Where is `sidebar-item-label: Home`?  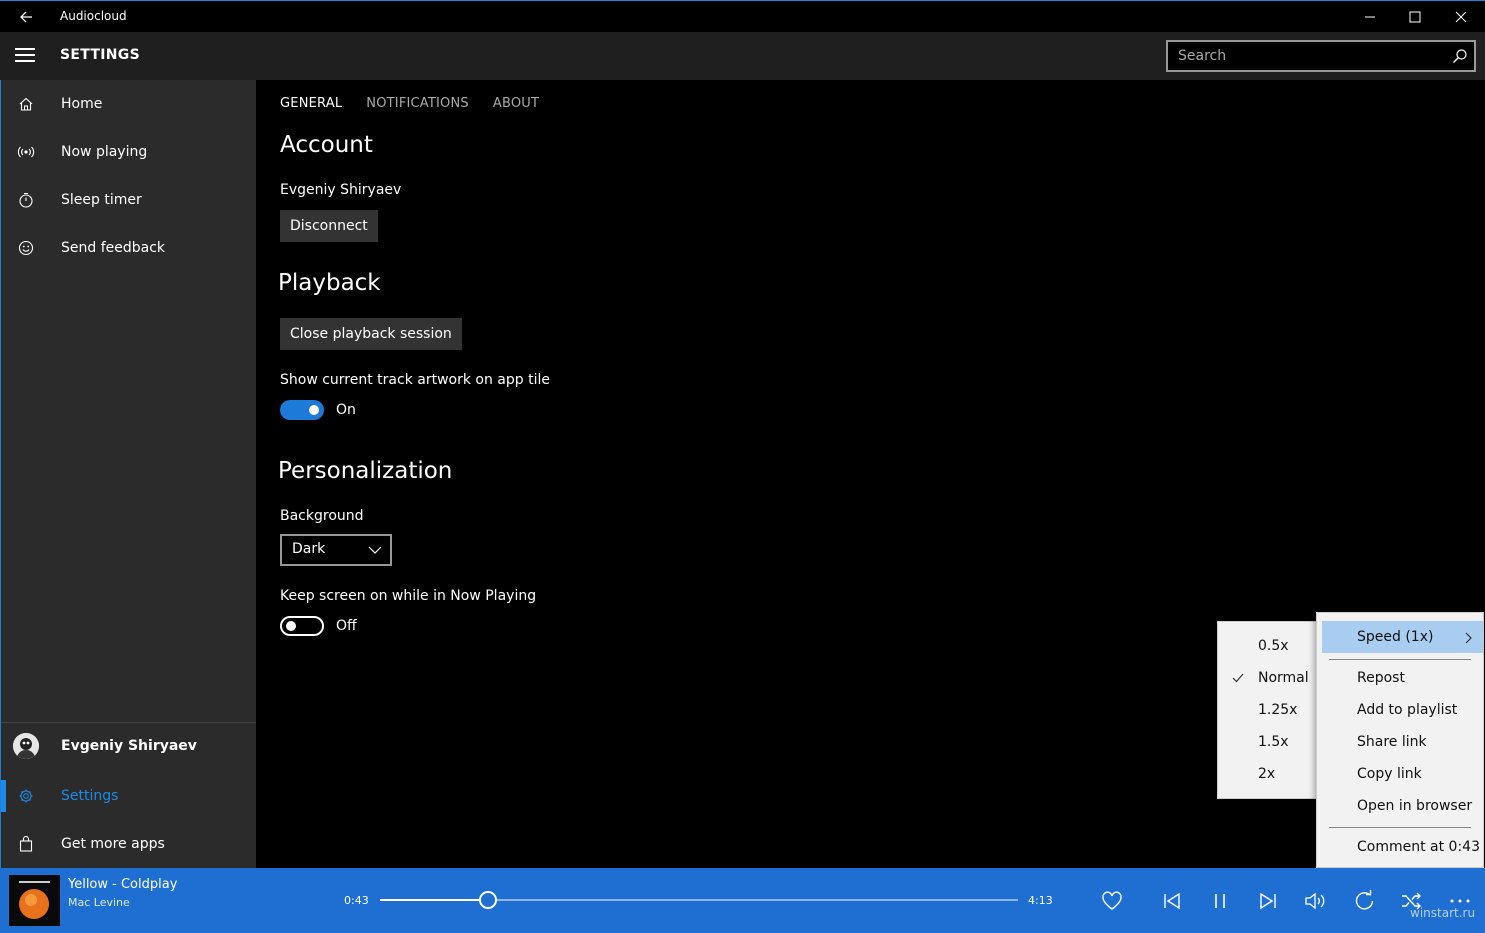
sidebar-item-label: Home is located at coordinates (82, 104).